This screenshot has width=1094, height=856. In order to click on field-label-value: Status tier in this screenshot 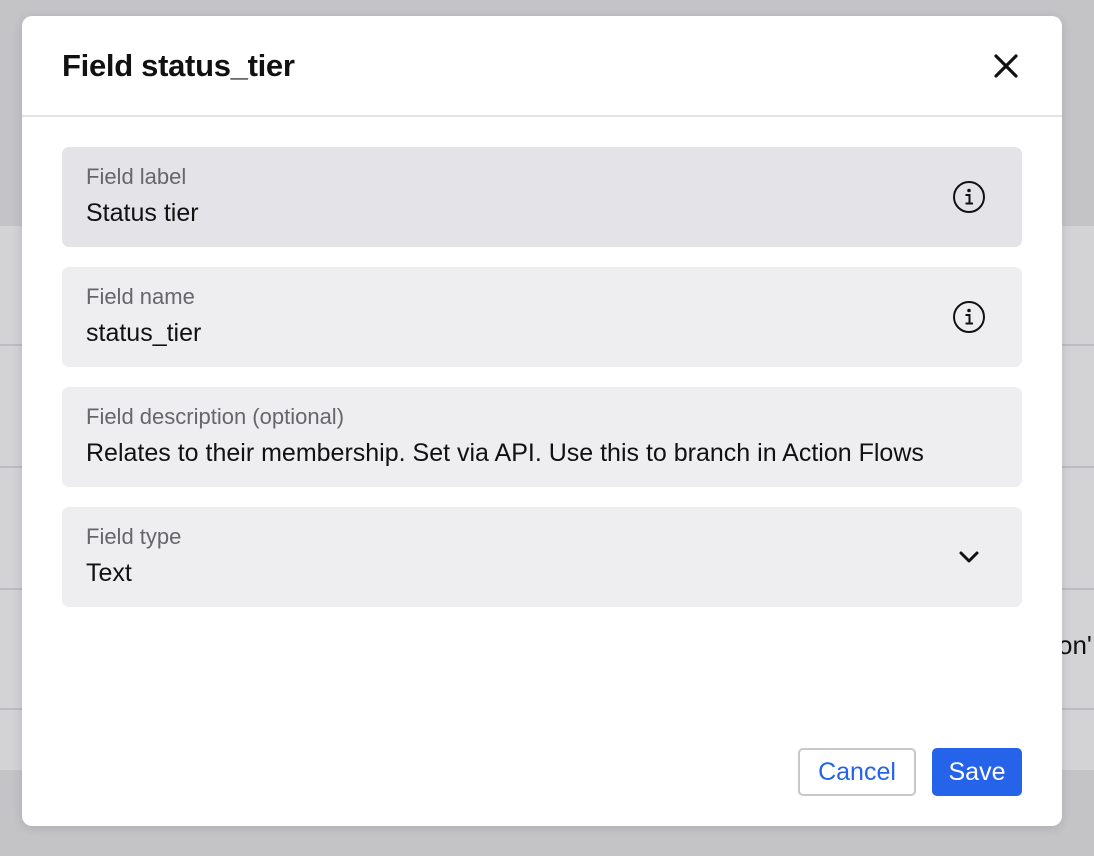, I will do `click(542, 213)`.